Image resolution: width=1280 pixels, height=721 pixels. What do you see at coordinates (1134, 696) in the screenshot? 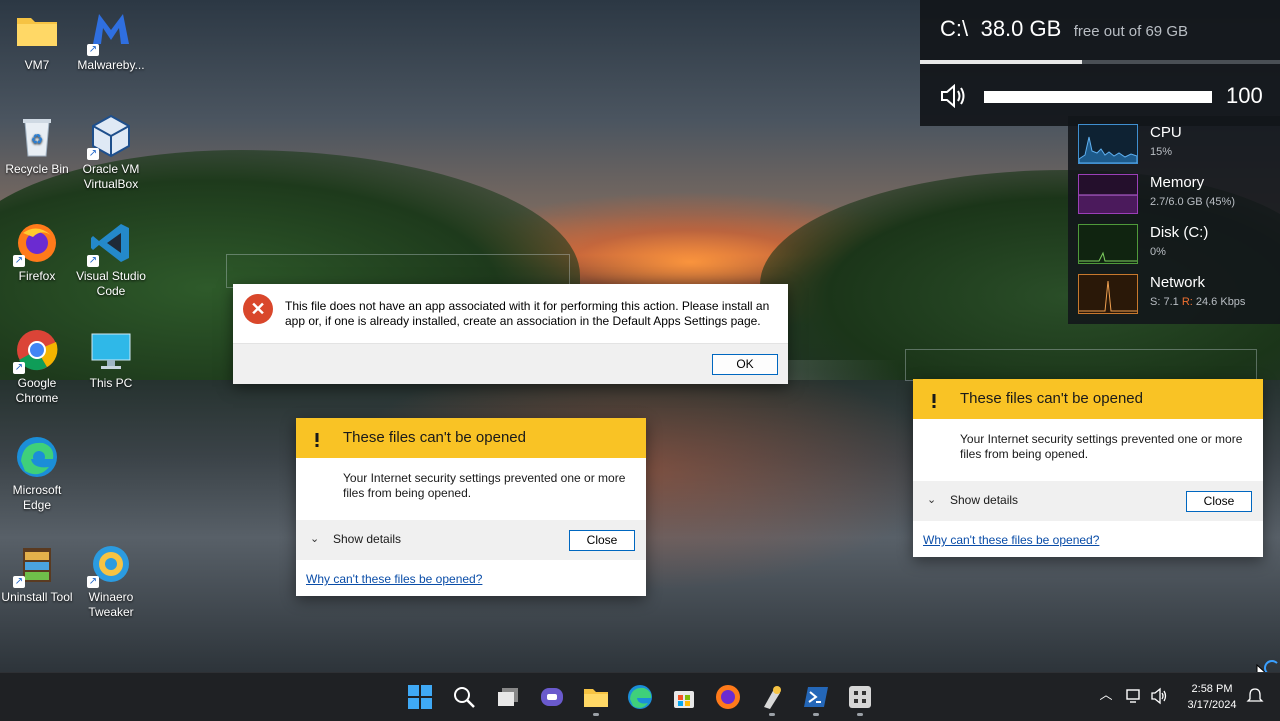
I see `network-icon` at bounding box center [1134, 696].